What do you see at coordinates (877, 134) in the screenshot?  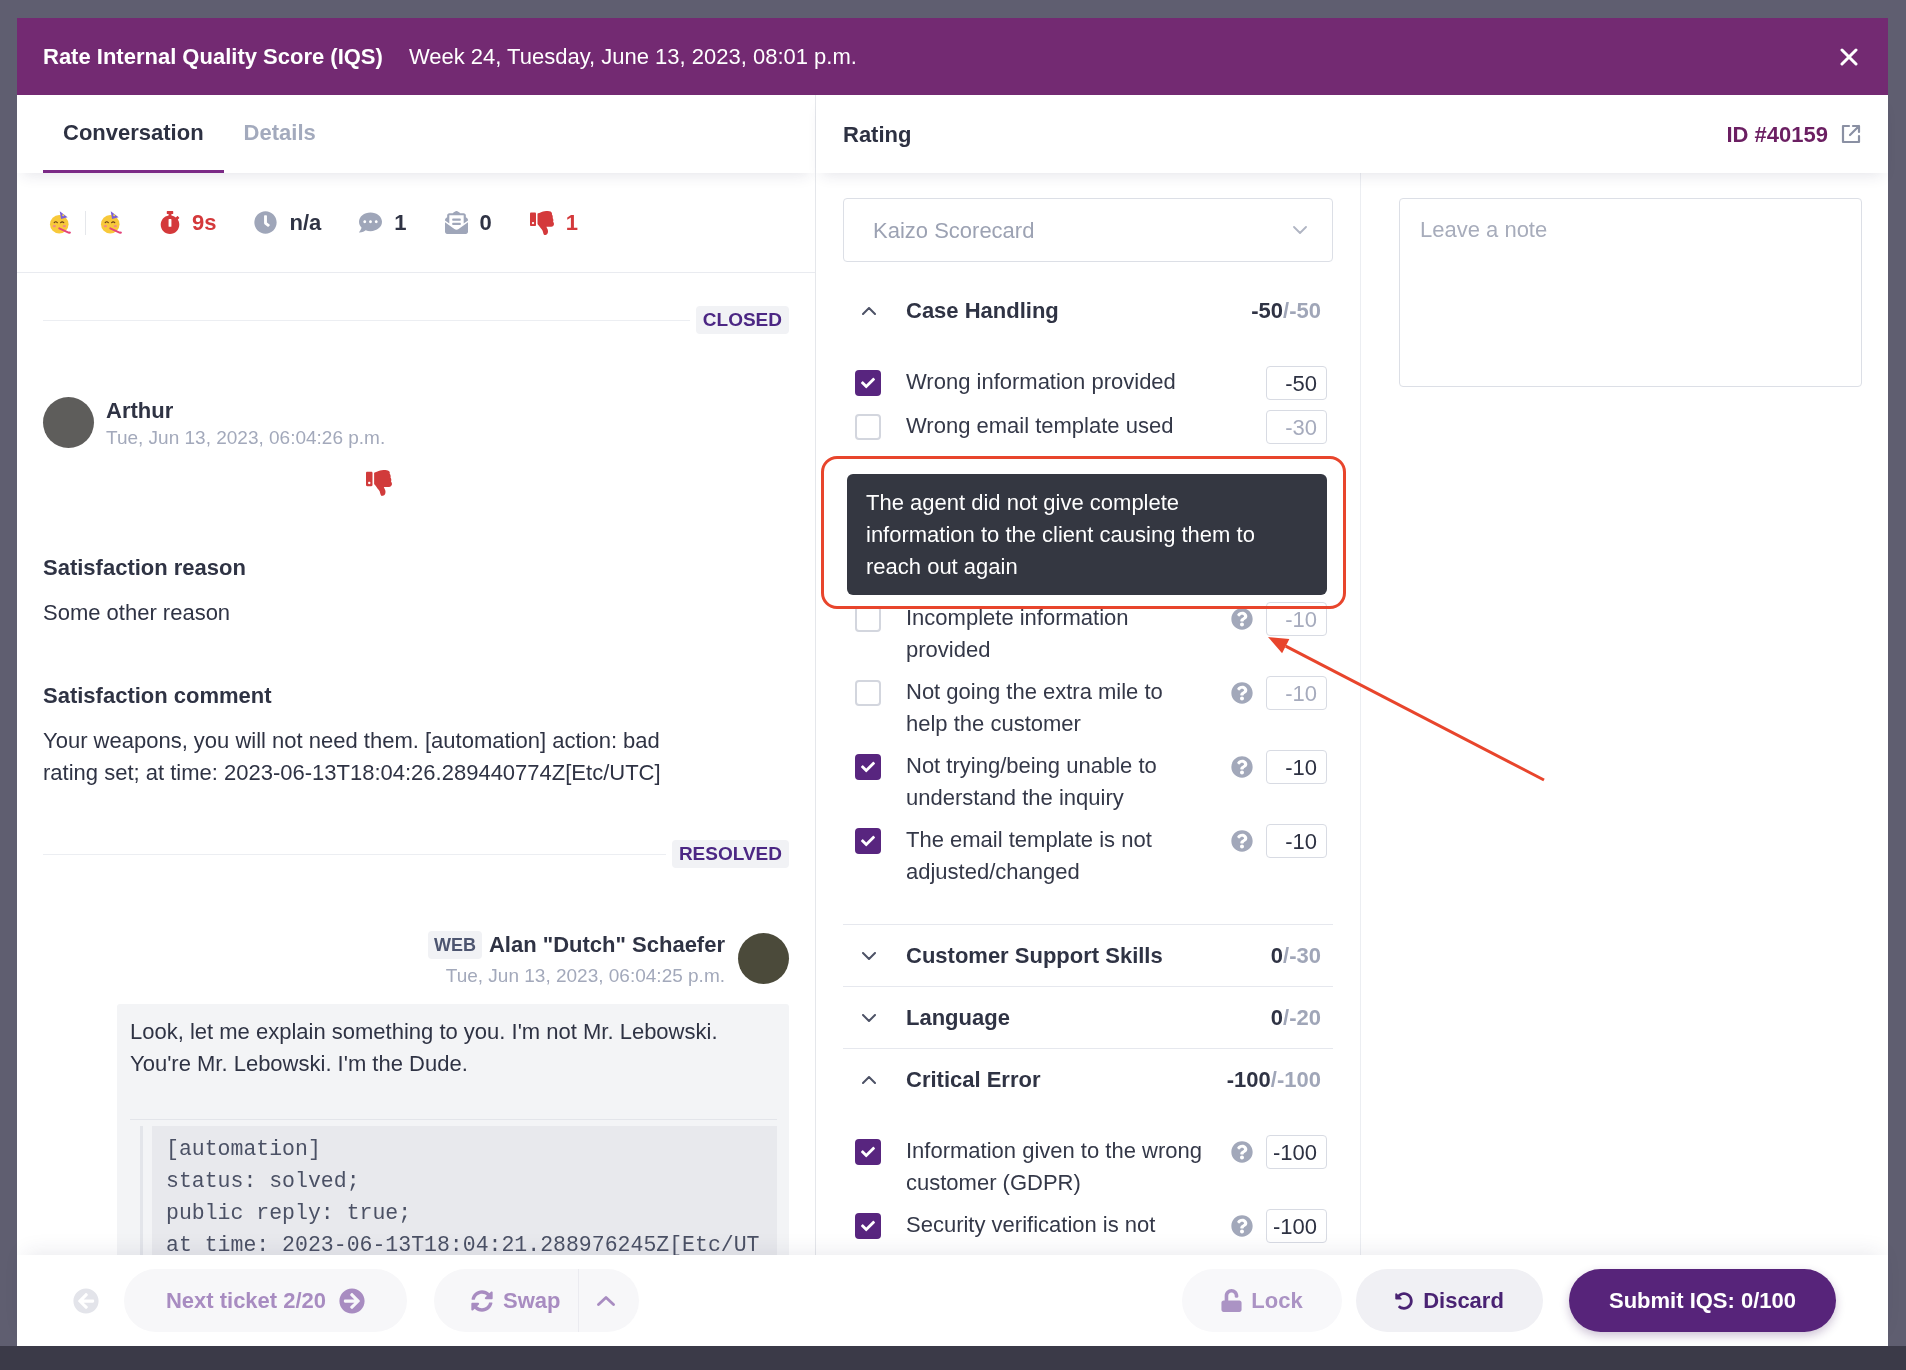 I see `panel-title: Rating` at bounding box center [877, 134].